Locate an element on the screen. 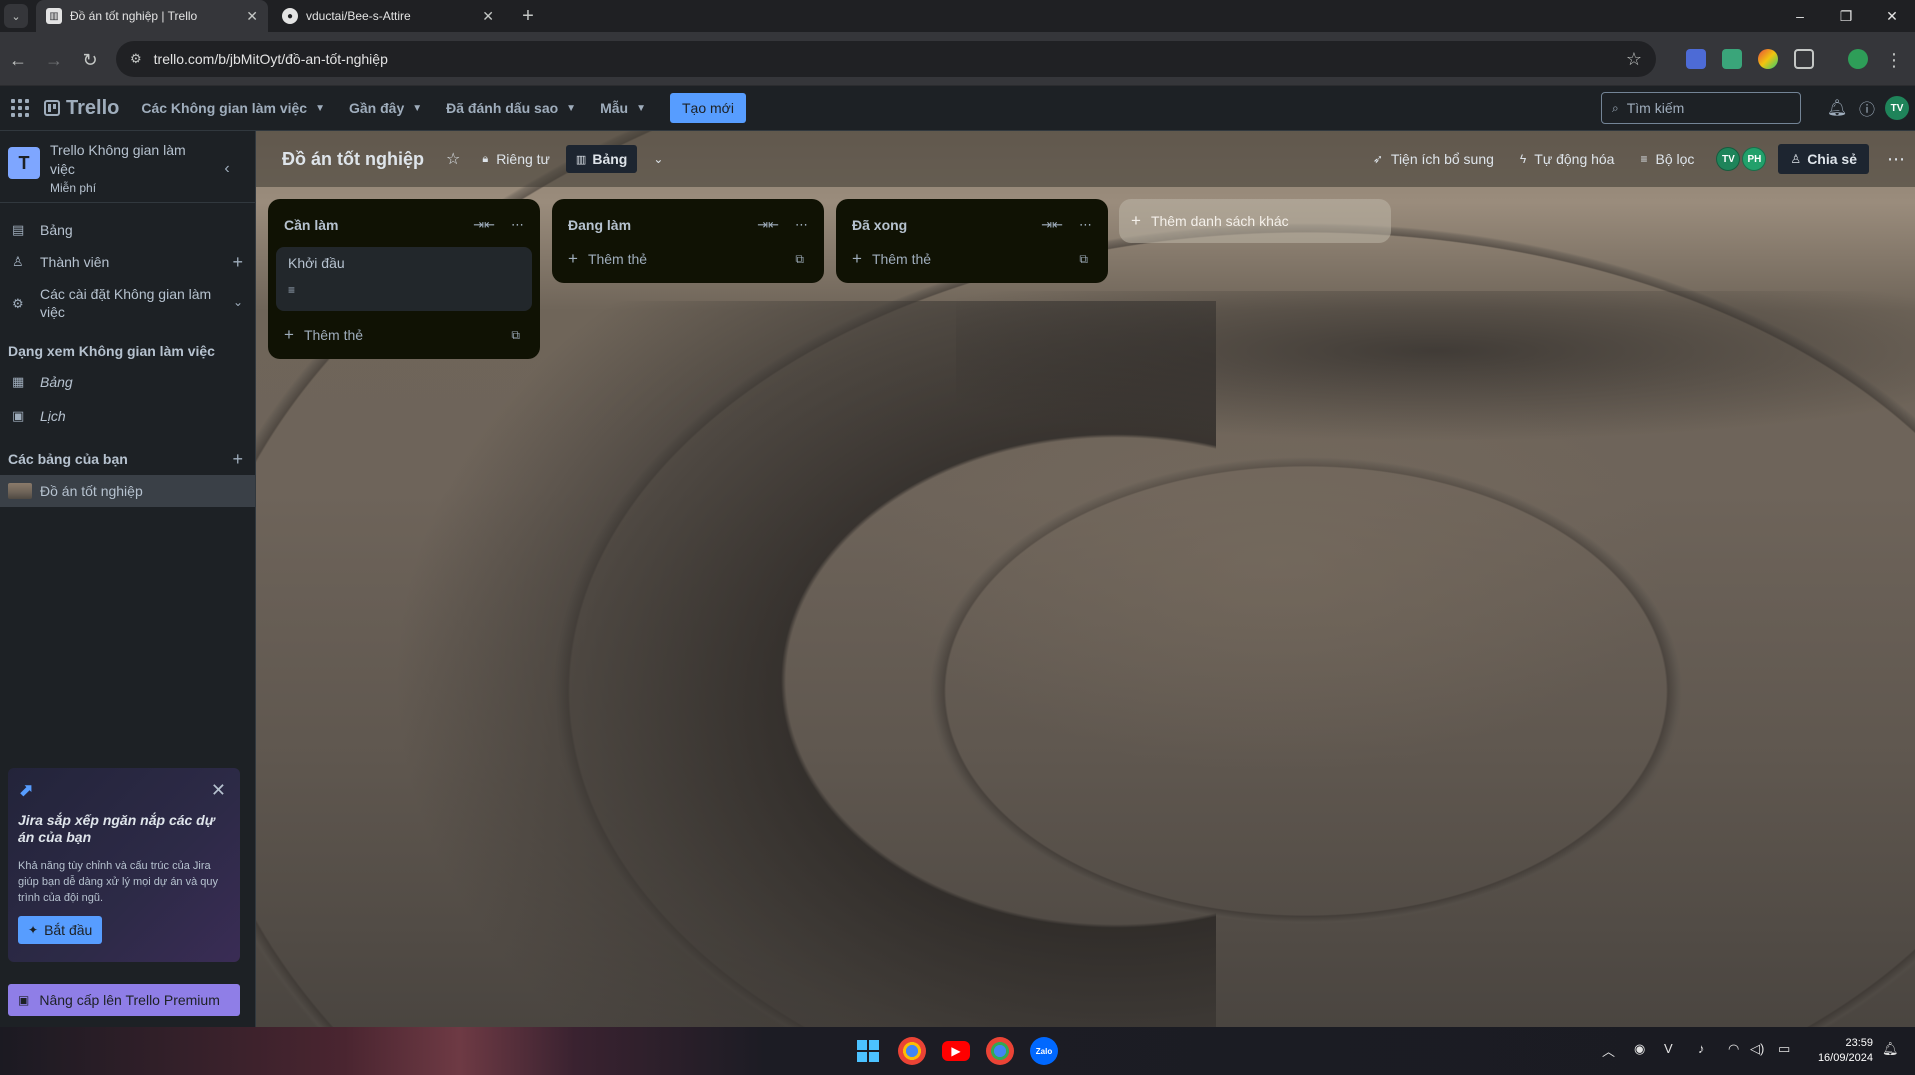 The width and height of the screenshot is (1915, 1075). profile-avatar-icon is located at coordinates (1858, 59).